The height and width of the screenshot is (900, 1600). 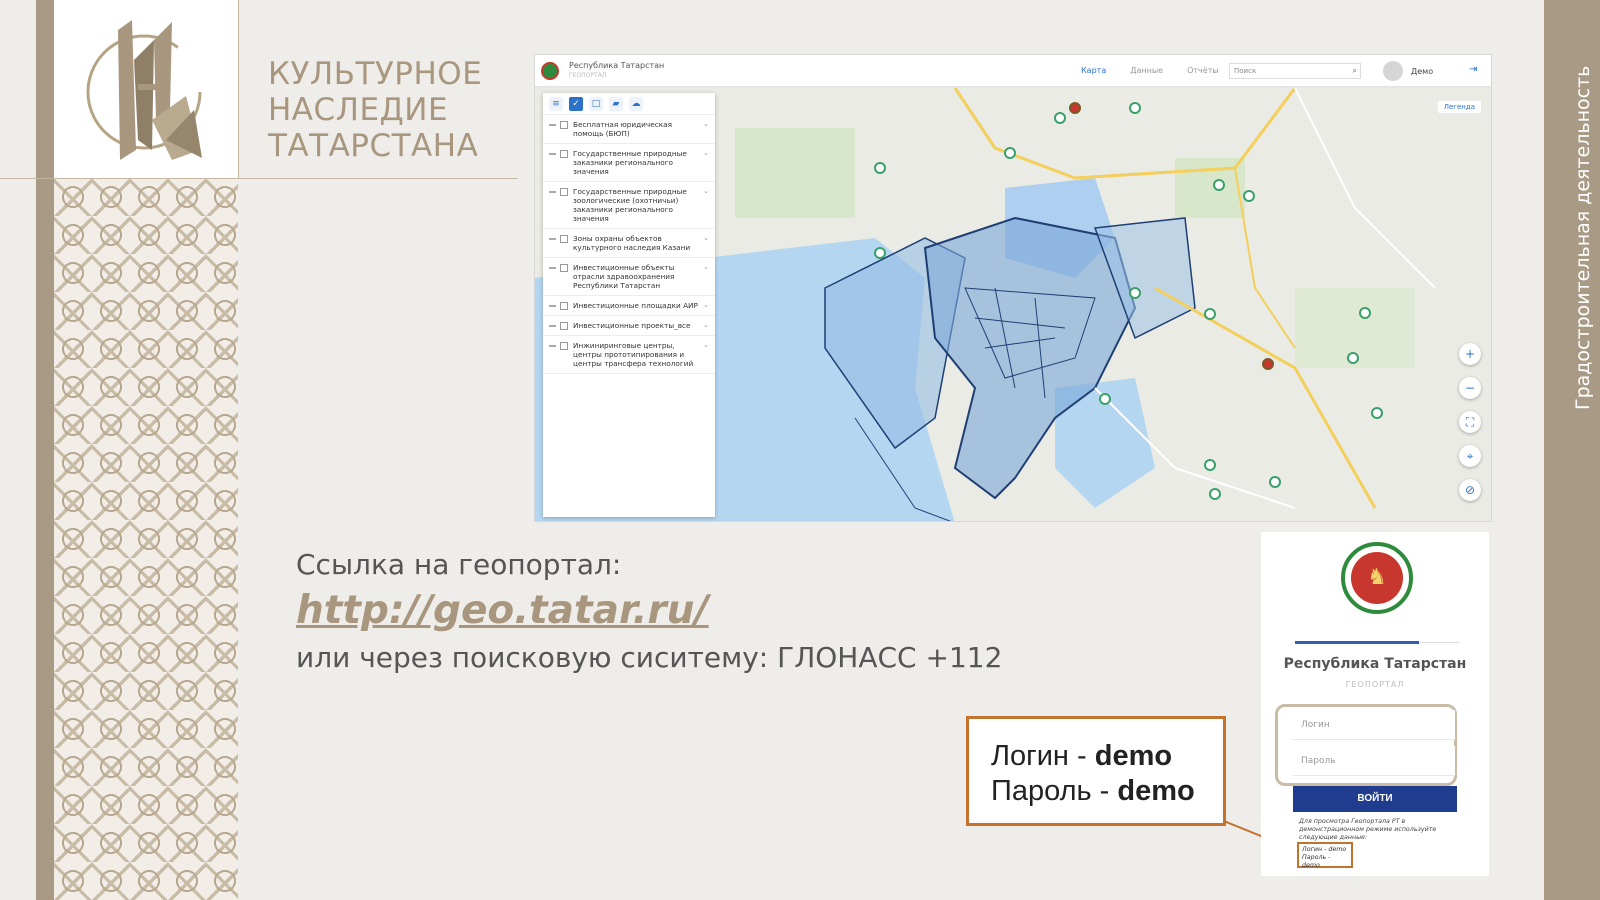 What do you see at coordinates (632, 325) in the screenshot?
I see `layer-label: Инвестиционные проекты_все` at bounding box center [632, 325].